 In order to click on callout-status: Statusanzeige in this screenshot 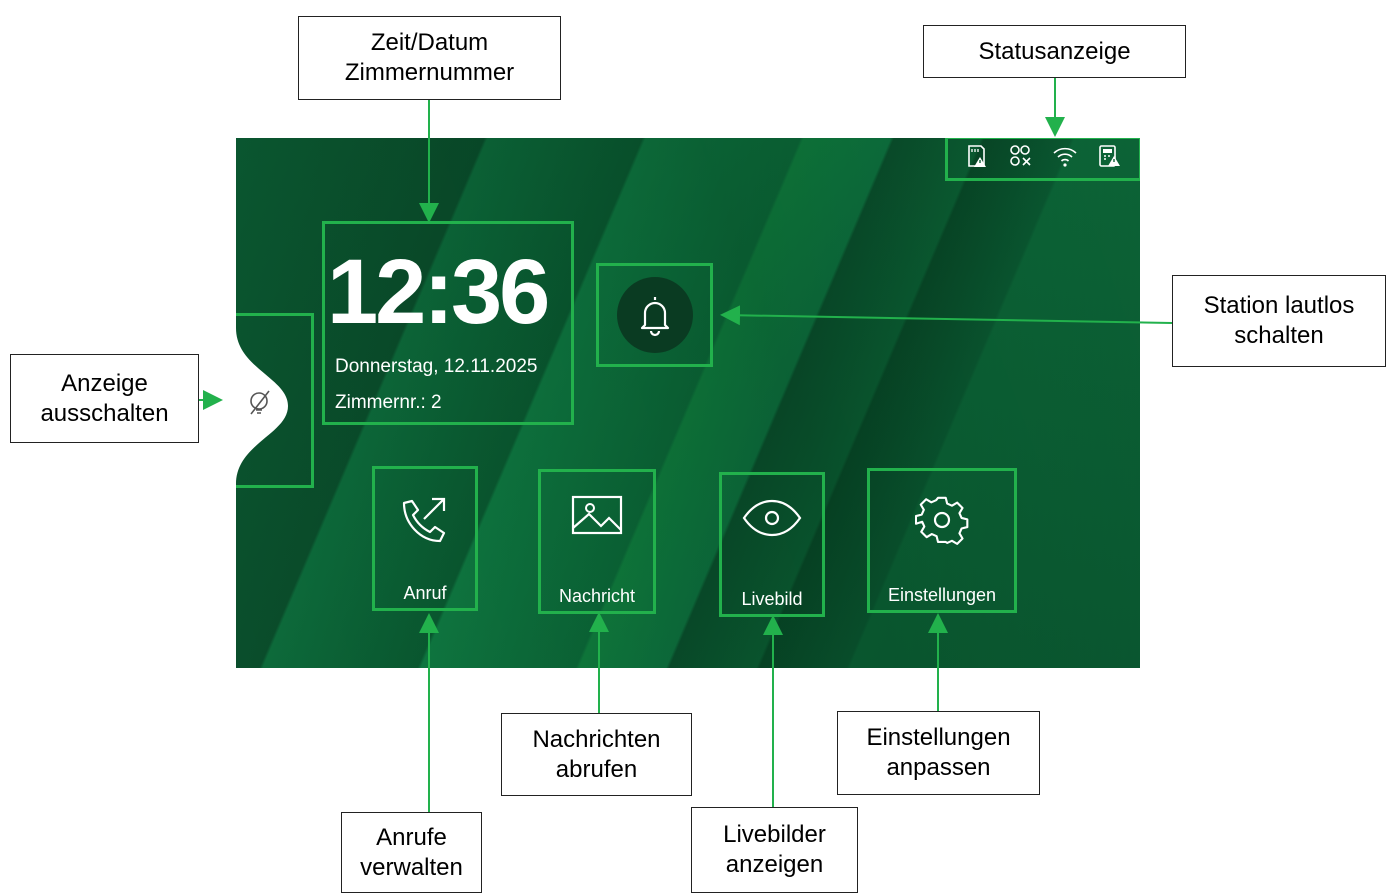, I will do `click(1054, 51)`.